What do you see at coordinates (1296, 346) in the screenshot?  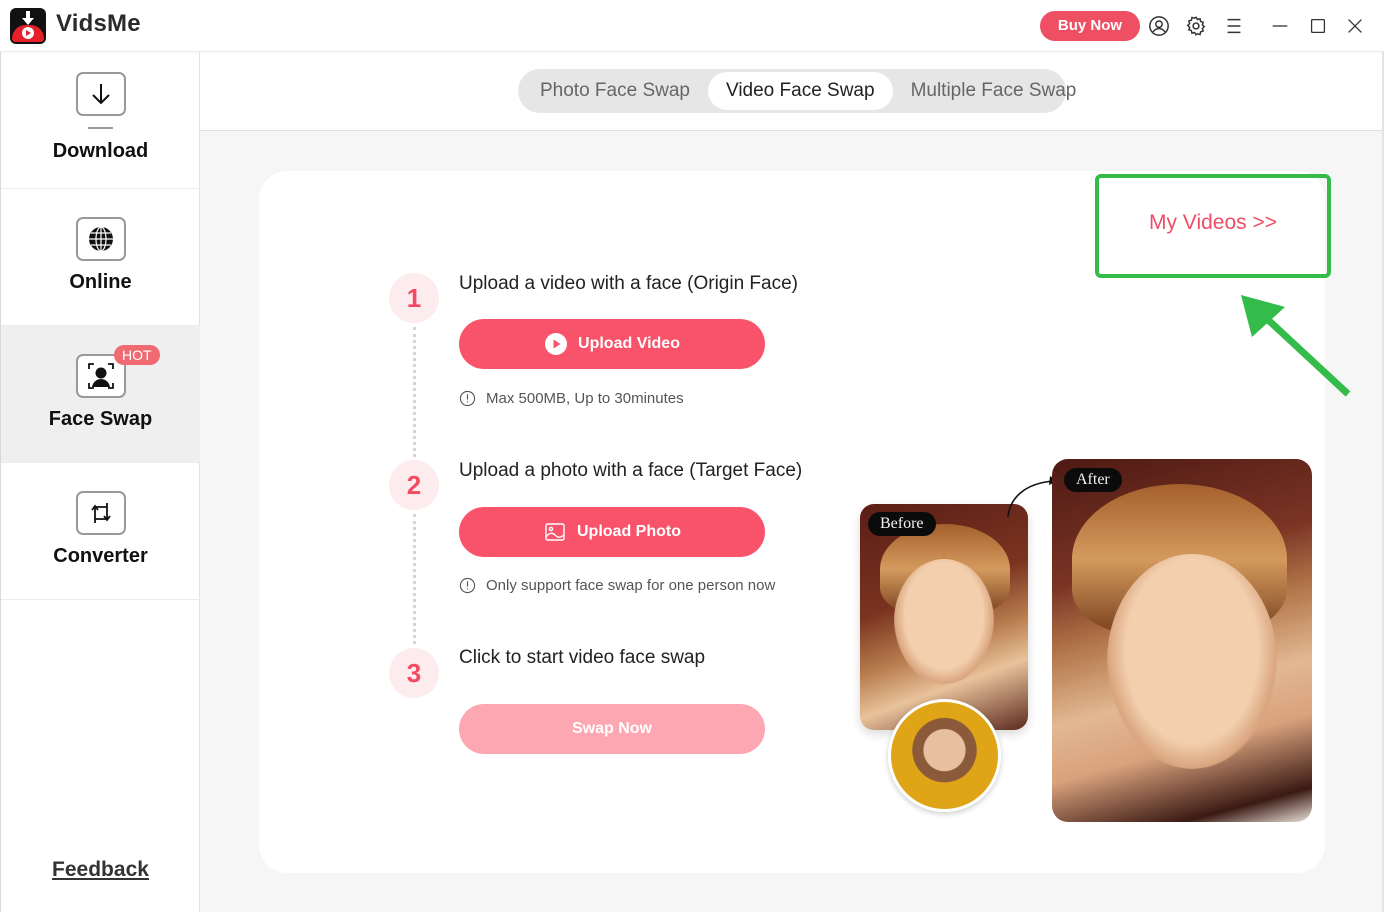 I see `green-pointer-arrow-icon` at bounding box center [1296, 346].